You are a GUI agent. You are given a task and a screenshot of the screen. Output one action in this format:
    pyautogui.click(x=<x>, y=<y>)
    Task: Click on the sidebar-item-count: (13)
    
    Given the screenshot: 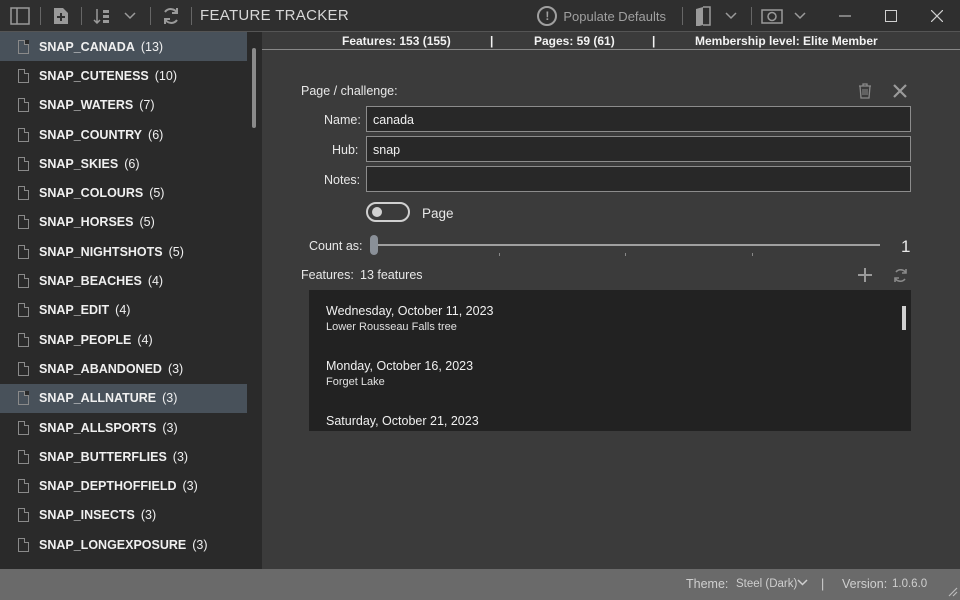 What is the action you would take?
    pyautogui.click(x=152, y=46)
    